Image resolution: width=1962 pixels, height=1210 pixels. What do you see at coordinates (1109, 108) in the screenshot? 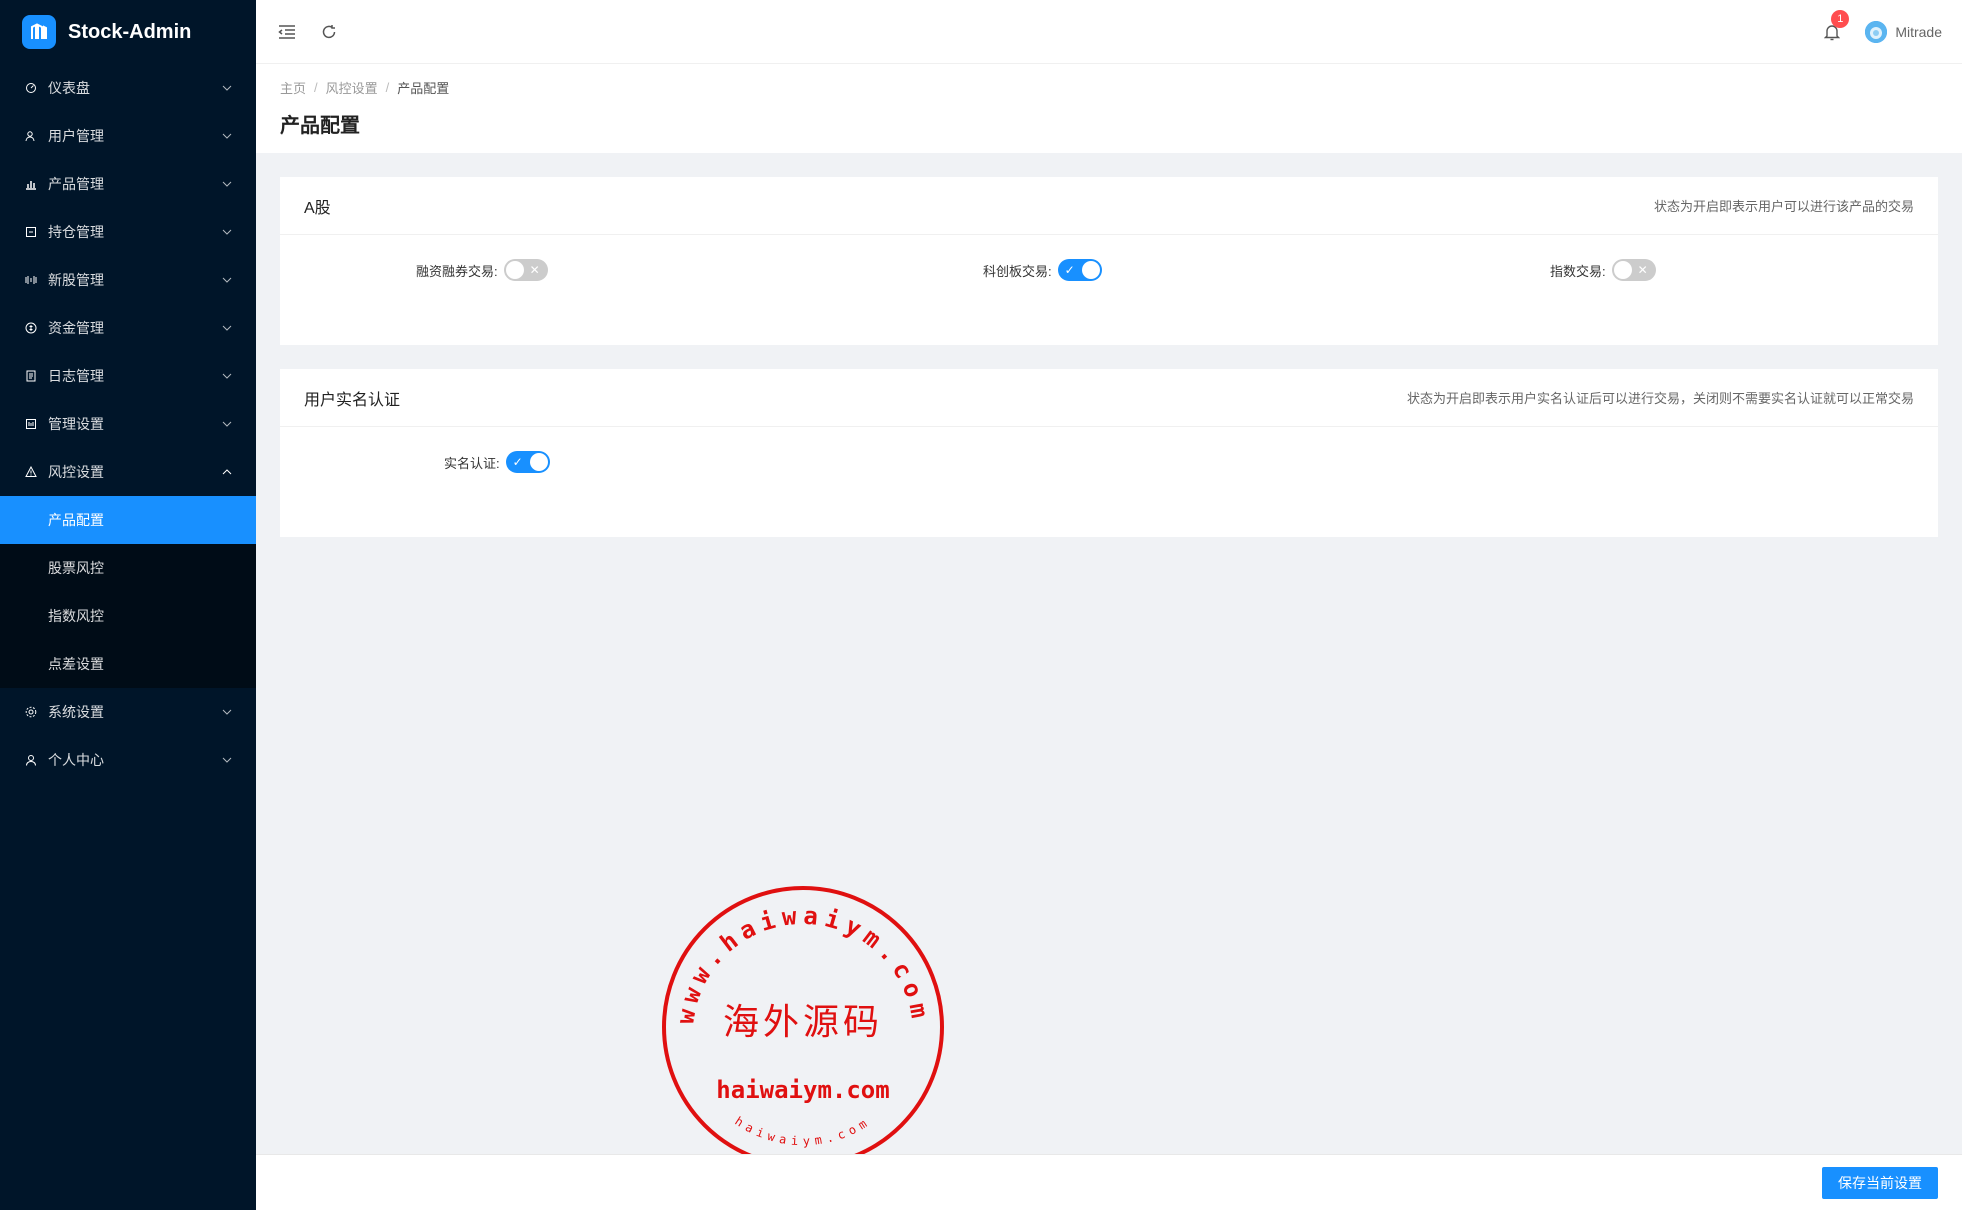
I see `page-header: 主页 / 风控设置 / 产品配置 产品配置` at bounding box center [1109, 108].